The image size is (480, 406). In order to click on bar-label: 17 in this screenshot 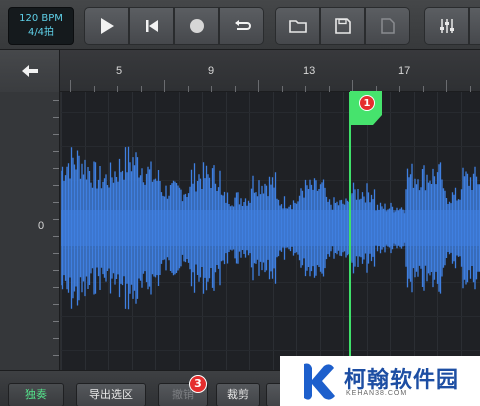, I will do `click(404, 71)`.